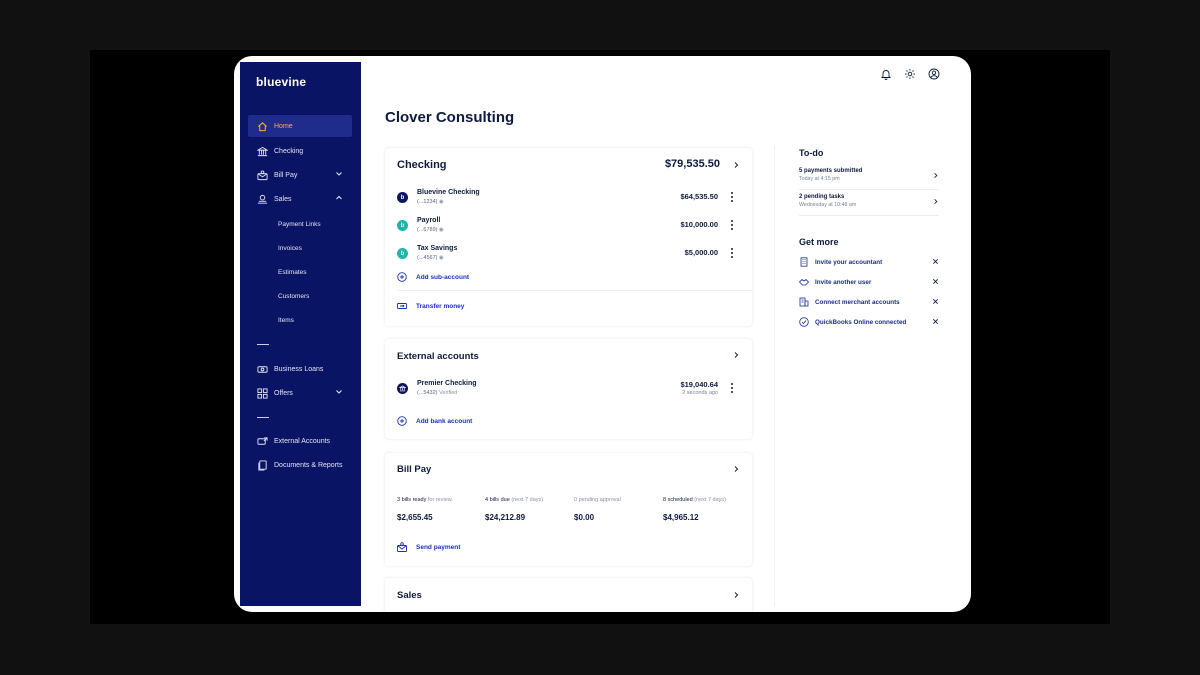  I want to click on account-row-tax-savings: b Tax Savings (...4567) ◉ $5,000.00, so click(569, 256).